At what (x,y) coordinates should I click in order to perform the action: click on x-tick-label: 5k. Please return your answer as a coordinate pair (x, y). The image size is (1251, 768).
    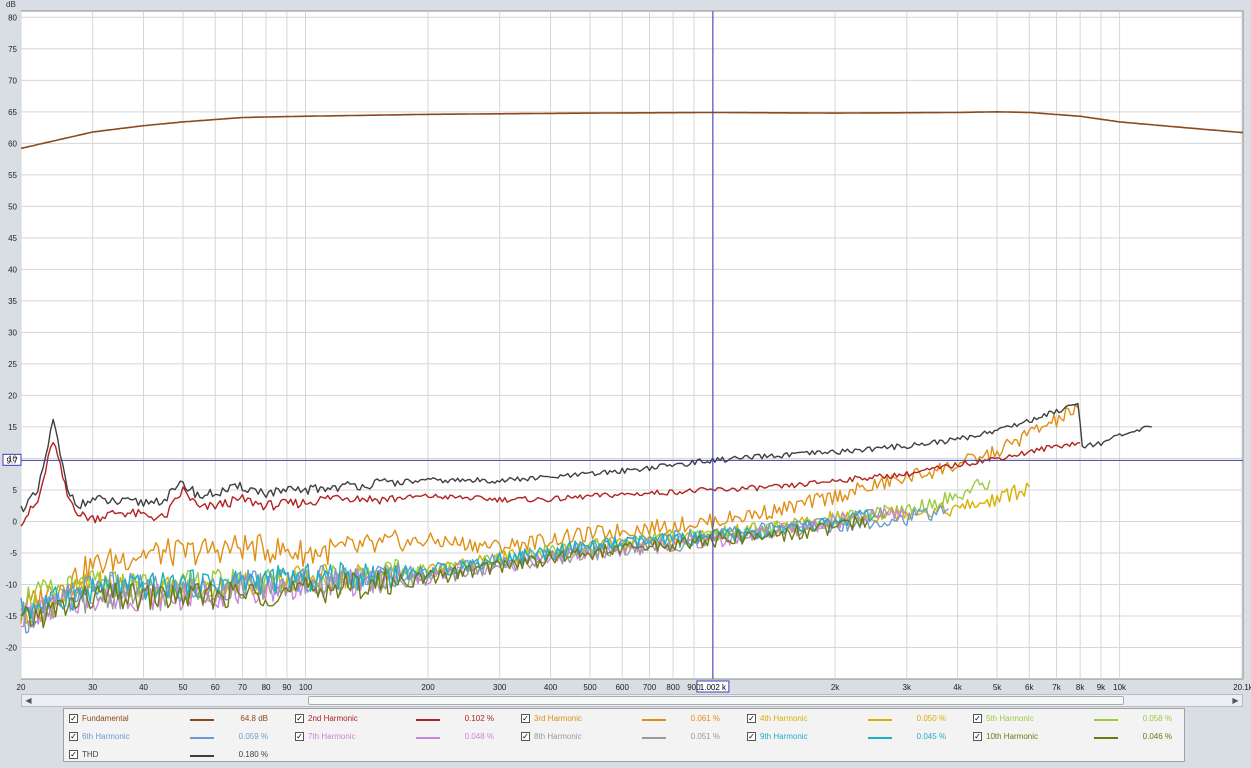
    Looking at the image, I should click on (997, 687).